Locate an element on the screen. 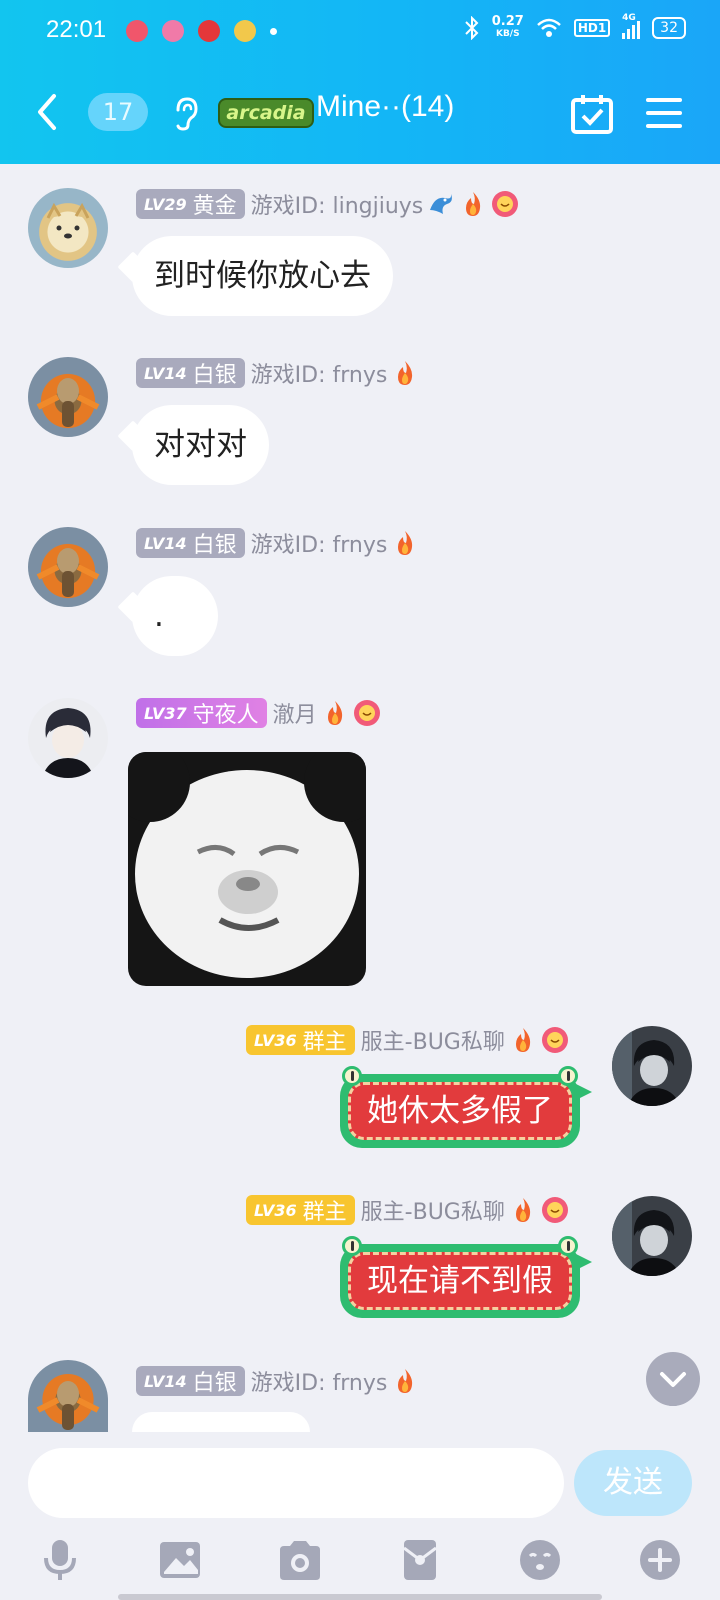 This screenshot has width=720, height=1600. message-bubble: 到时候你放心去 is located at coordinates (255, 276).